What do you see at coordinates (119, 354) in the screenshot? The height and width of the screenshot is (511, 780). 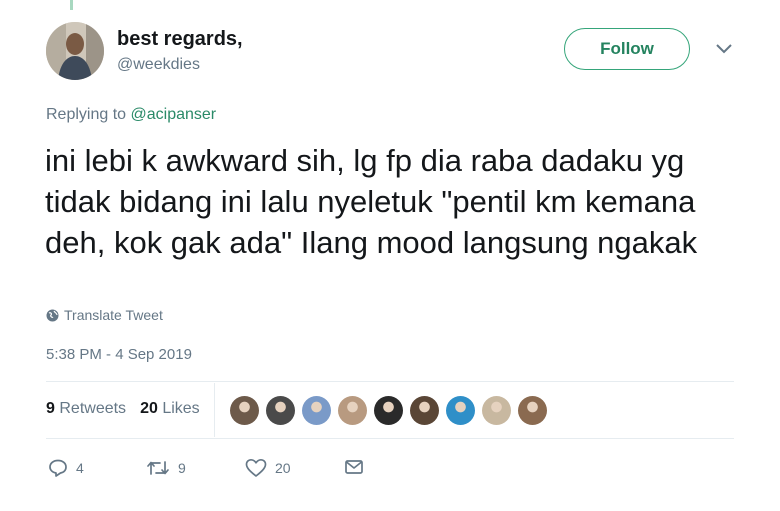 I see `tweet-timestamp: 5:38 PM - 4 Sep 2019` at bounding box center [119, 354].